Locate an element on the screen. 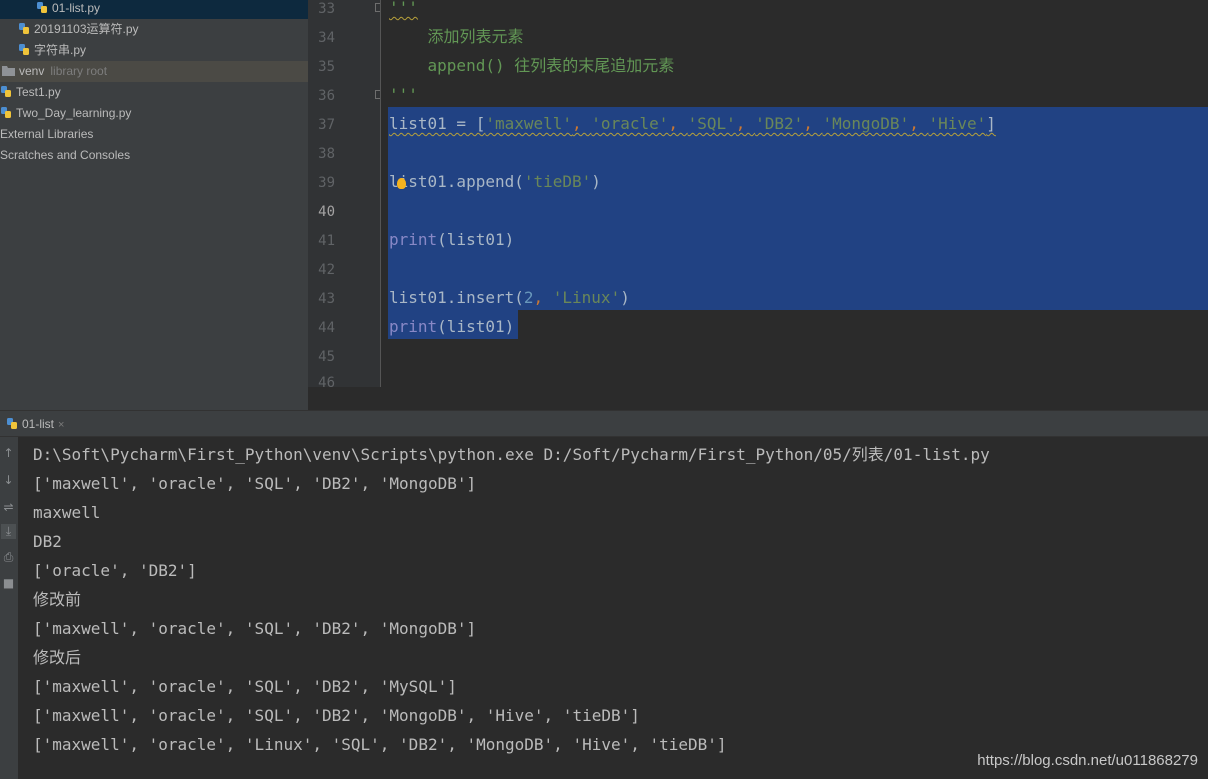  code-line-34: 添加列表元素 is located at coordinates (456, 36).